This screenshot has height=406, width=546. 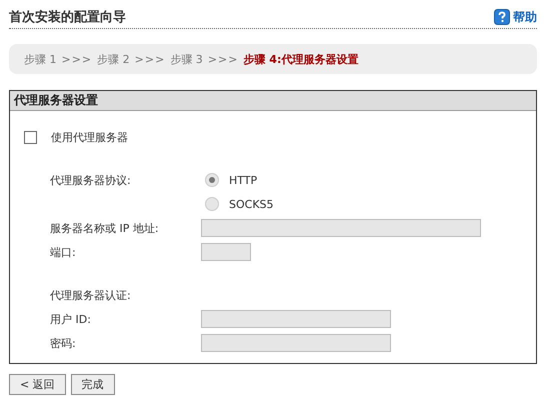 I want to click on breadcrumb-step: 步骤 4:代理服务器设置, so click(x=300, y=59).